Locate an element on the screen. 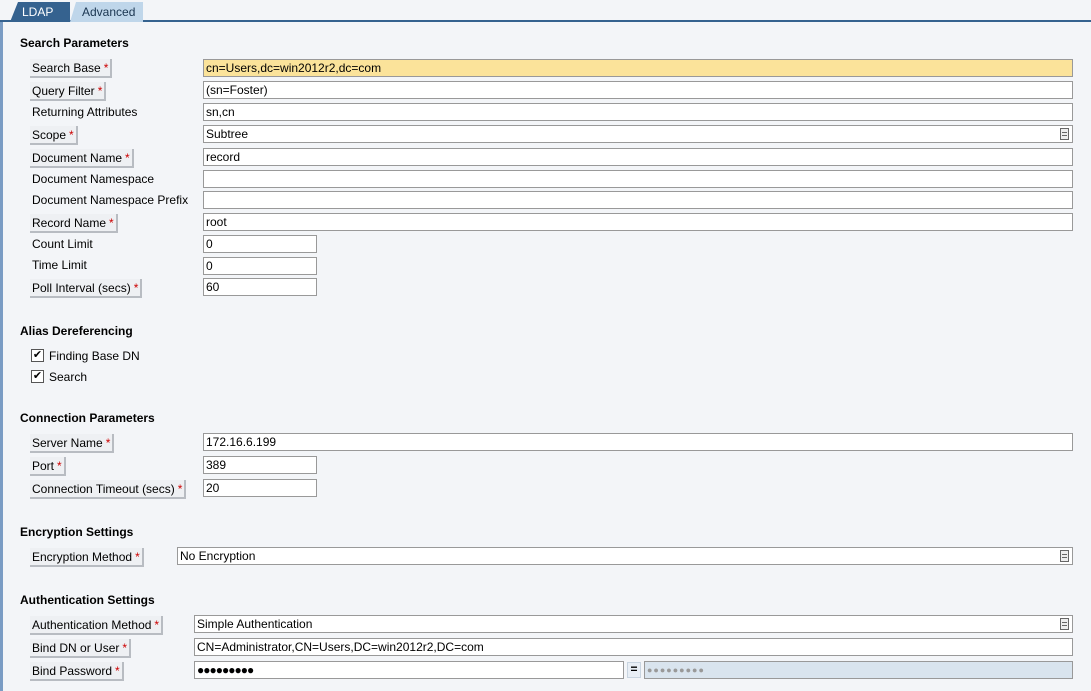 The width and height of the screenshot is (1091, 691). tab-ldap: LDAP is located at coordinates (40, 12).